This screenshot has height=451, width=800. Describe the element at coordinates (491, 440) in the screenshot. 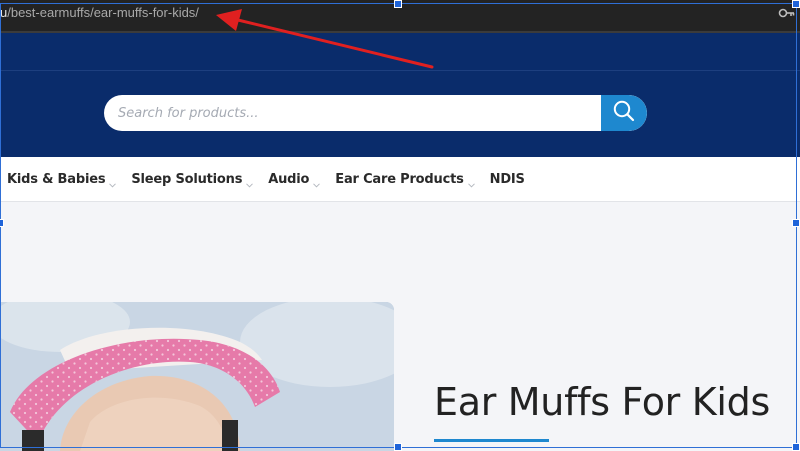

I see `title-underline` at that location.